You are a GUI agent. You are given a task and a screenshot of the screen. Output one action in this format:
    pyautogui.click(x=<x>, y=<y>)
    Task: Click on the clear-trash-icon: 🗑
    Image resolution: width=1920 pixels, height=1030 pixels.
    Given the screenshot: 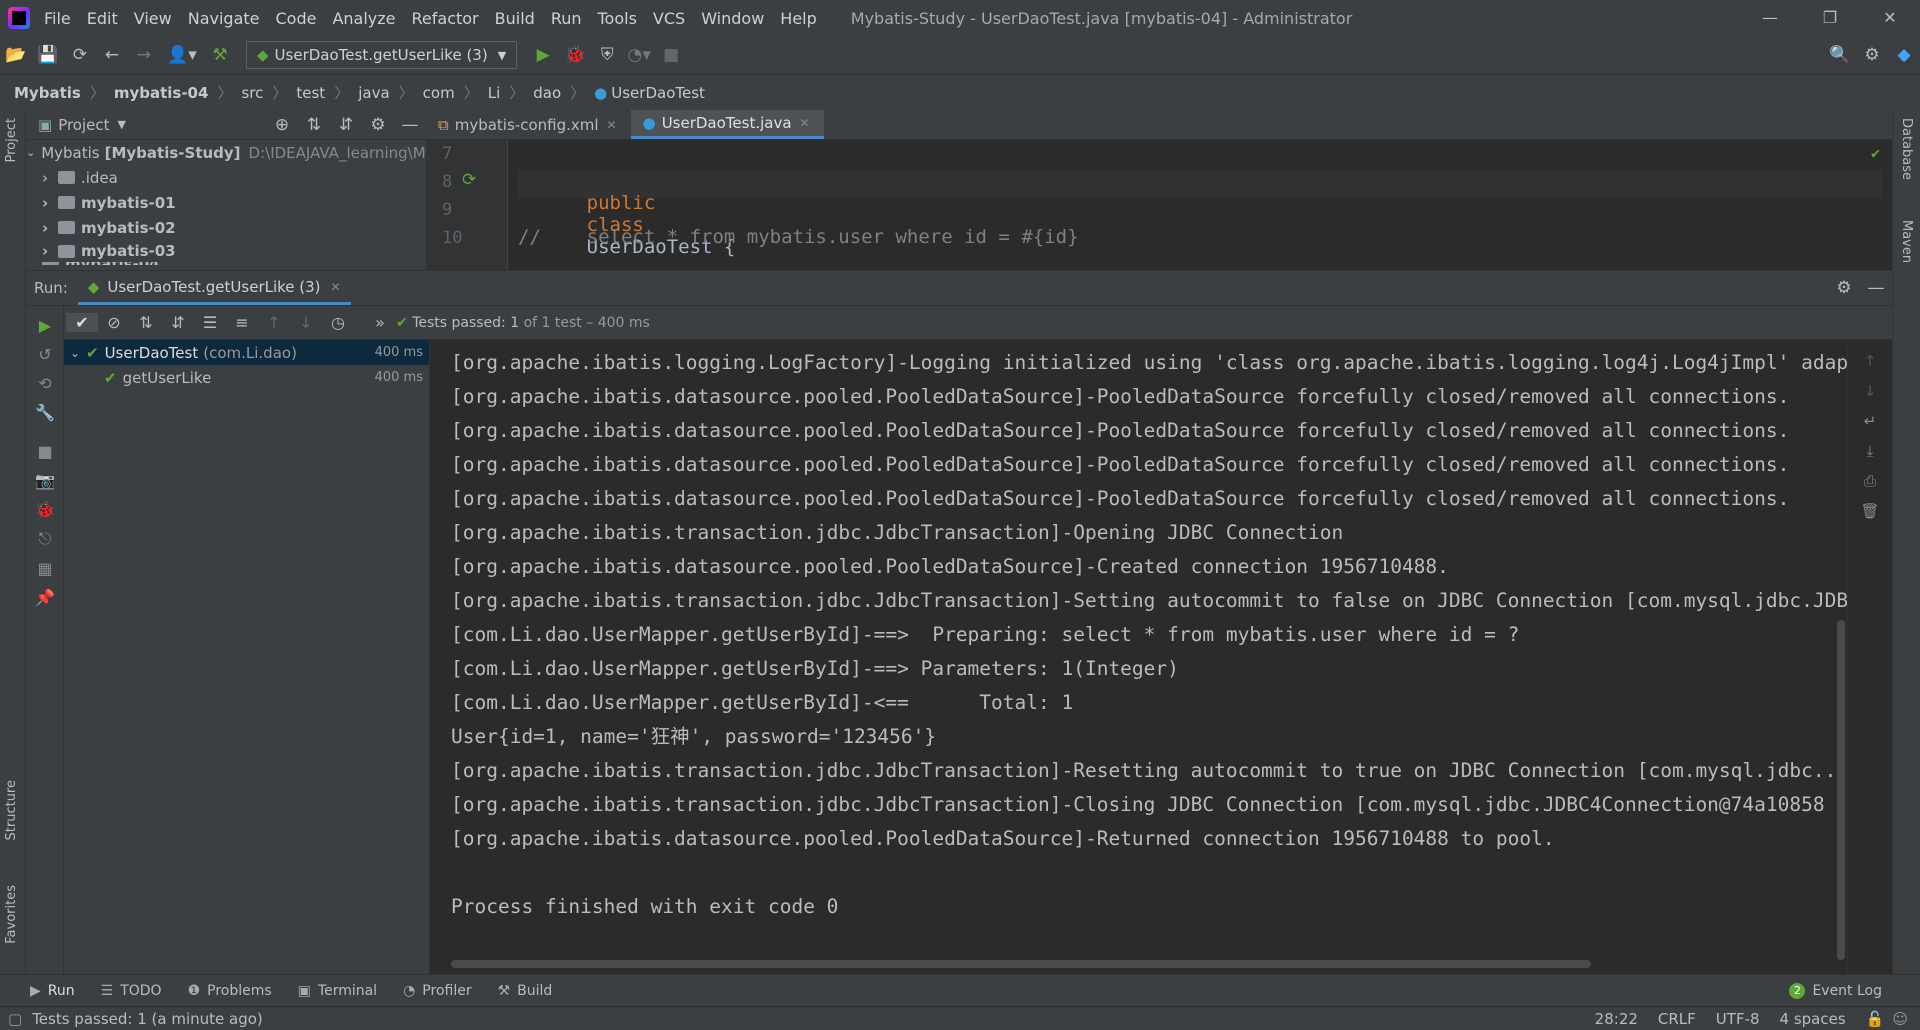 What is the action you would take?
    pyautogui.click(x=1870, y=511)
    